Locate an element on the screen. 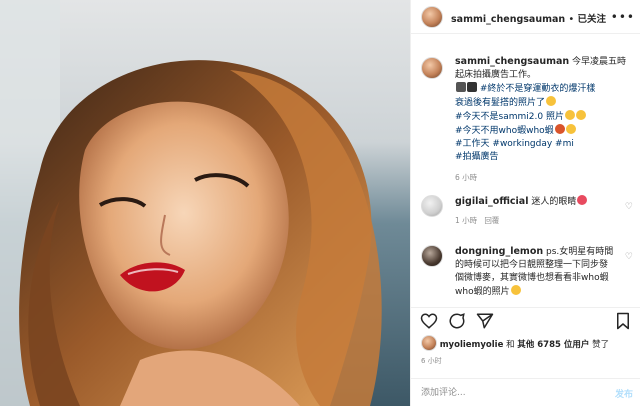 Image resolution: width=640 pixels, height=406 pixels. comment-item: gigilai_official 迷人的眼睛 1 小時 回覆 is located at coordinates (535, 210).